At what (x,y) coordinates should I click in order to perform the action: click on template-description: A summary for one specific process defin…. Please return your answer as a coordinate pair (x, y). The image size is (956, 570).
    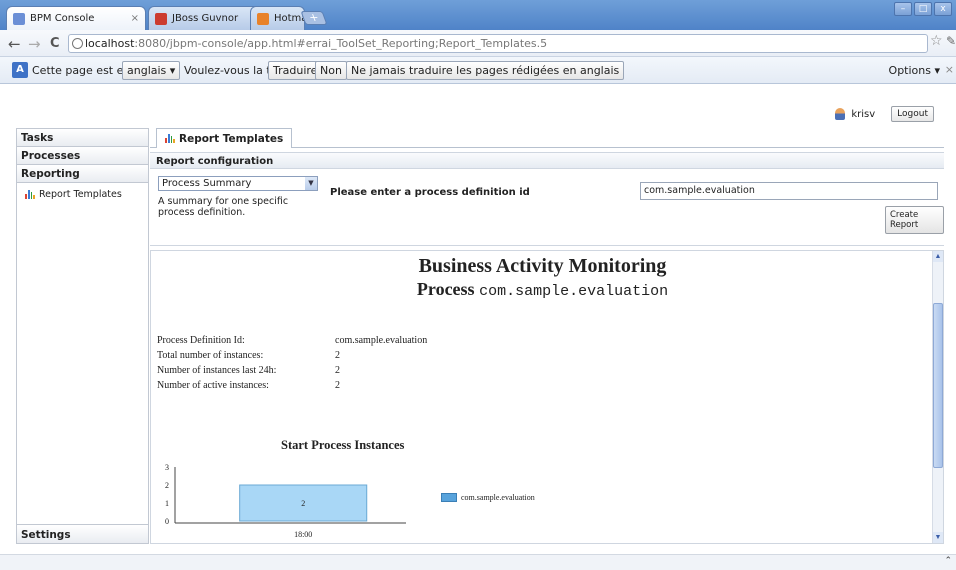
    Looking at the image, I should click on (223, 207).